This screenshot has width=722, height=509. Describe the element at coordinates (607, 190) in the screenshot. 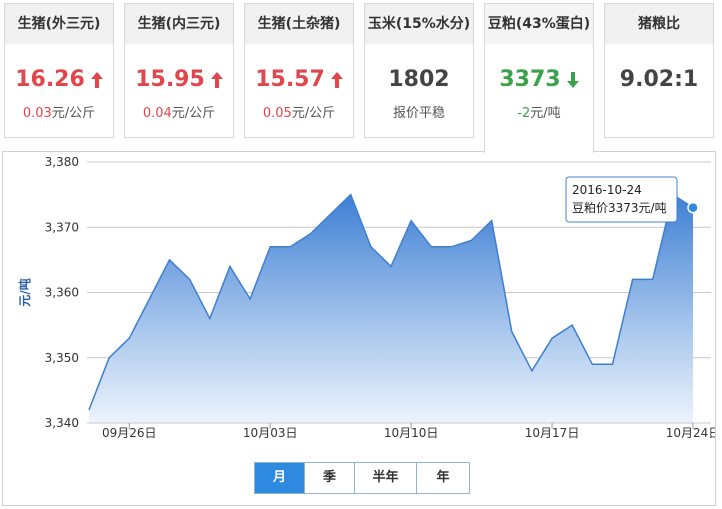

I see `tooltip-date: 2016-10-24` at that location.